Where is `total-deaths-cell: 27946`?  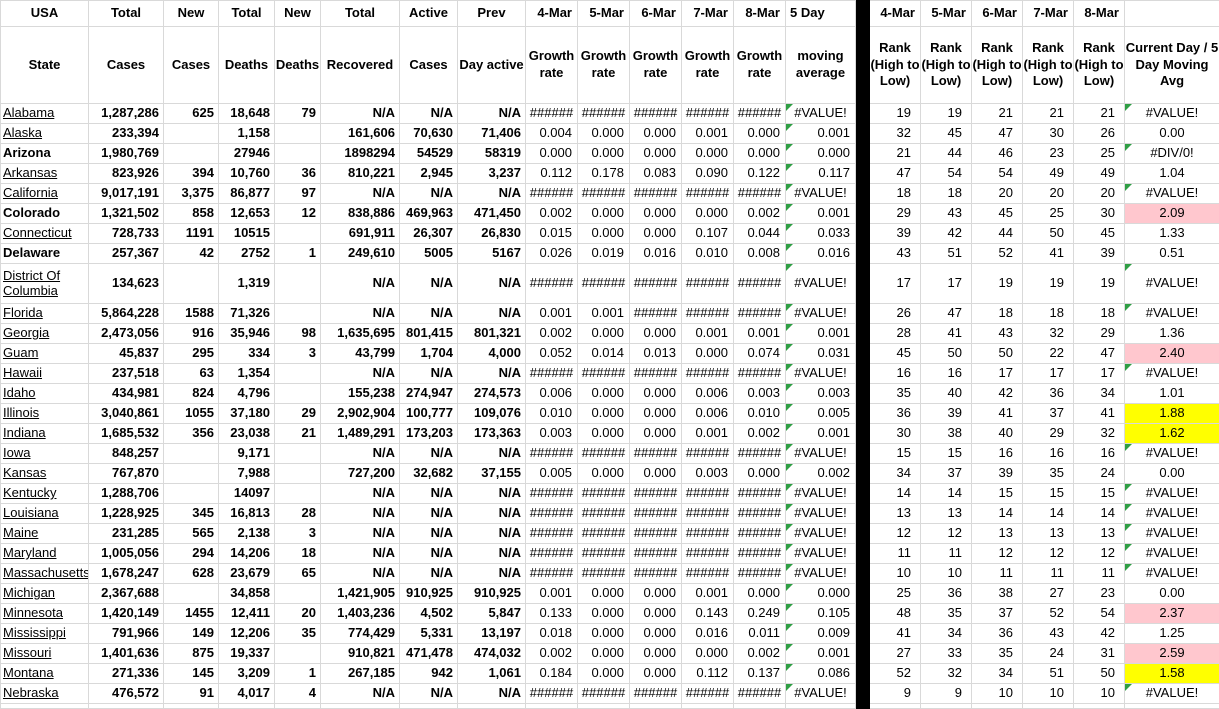 total-deaths-cell: 27946 is located at coordinates (246, 153).